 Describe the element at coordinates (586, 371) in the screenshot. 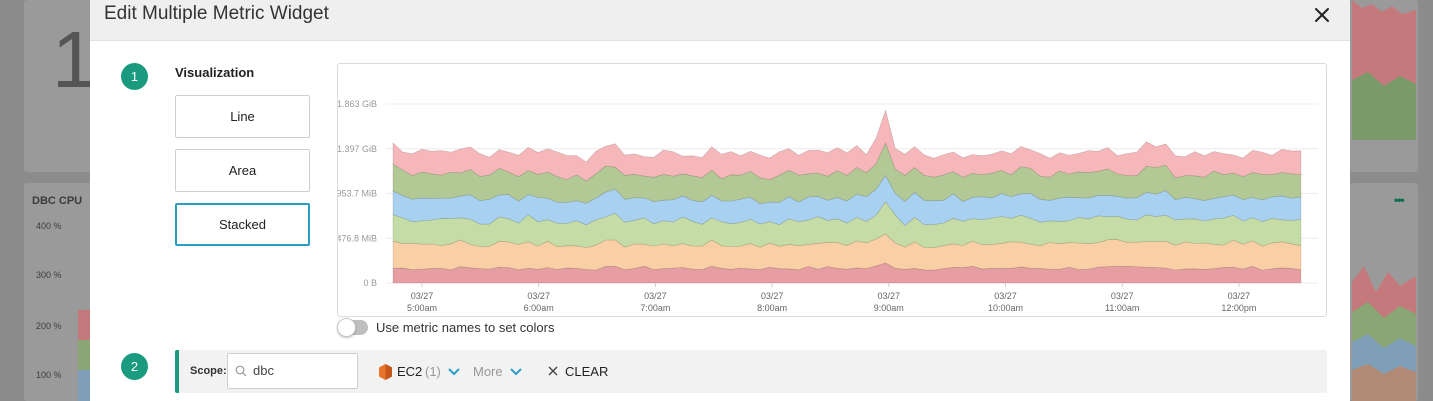

I see `clear-button: CLEAR` at that location.